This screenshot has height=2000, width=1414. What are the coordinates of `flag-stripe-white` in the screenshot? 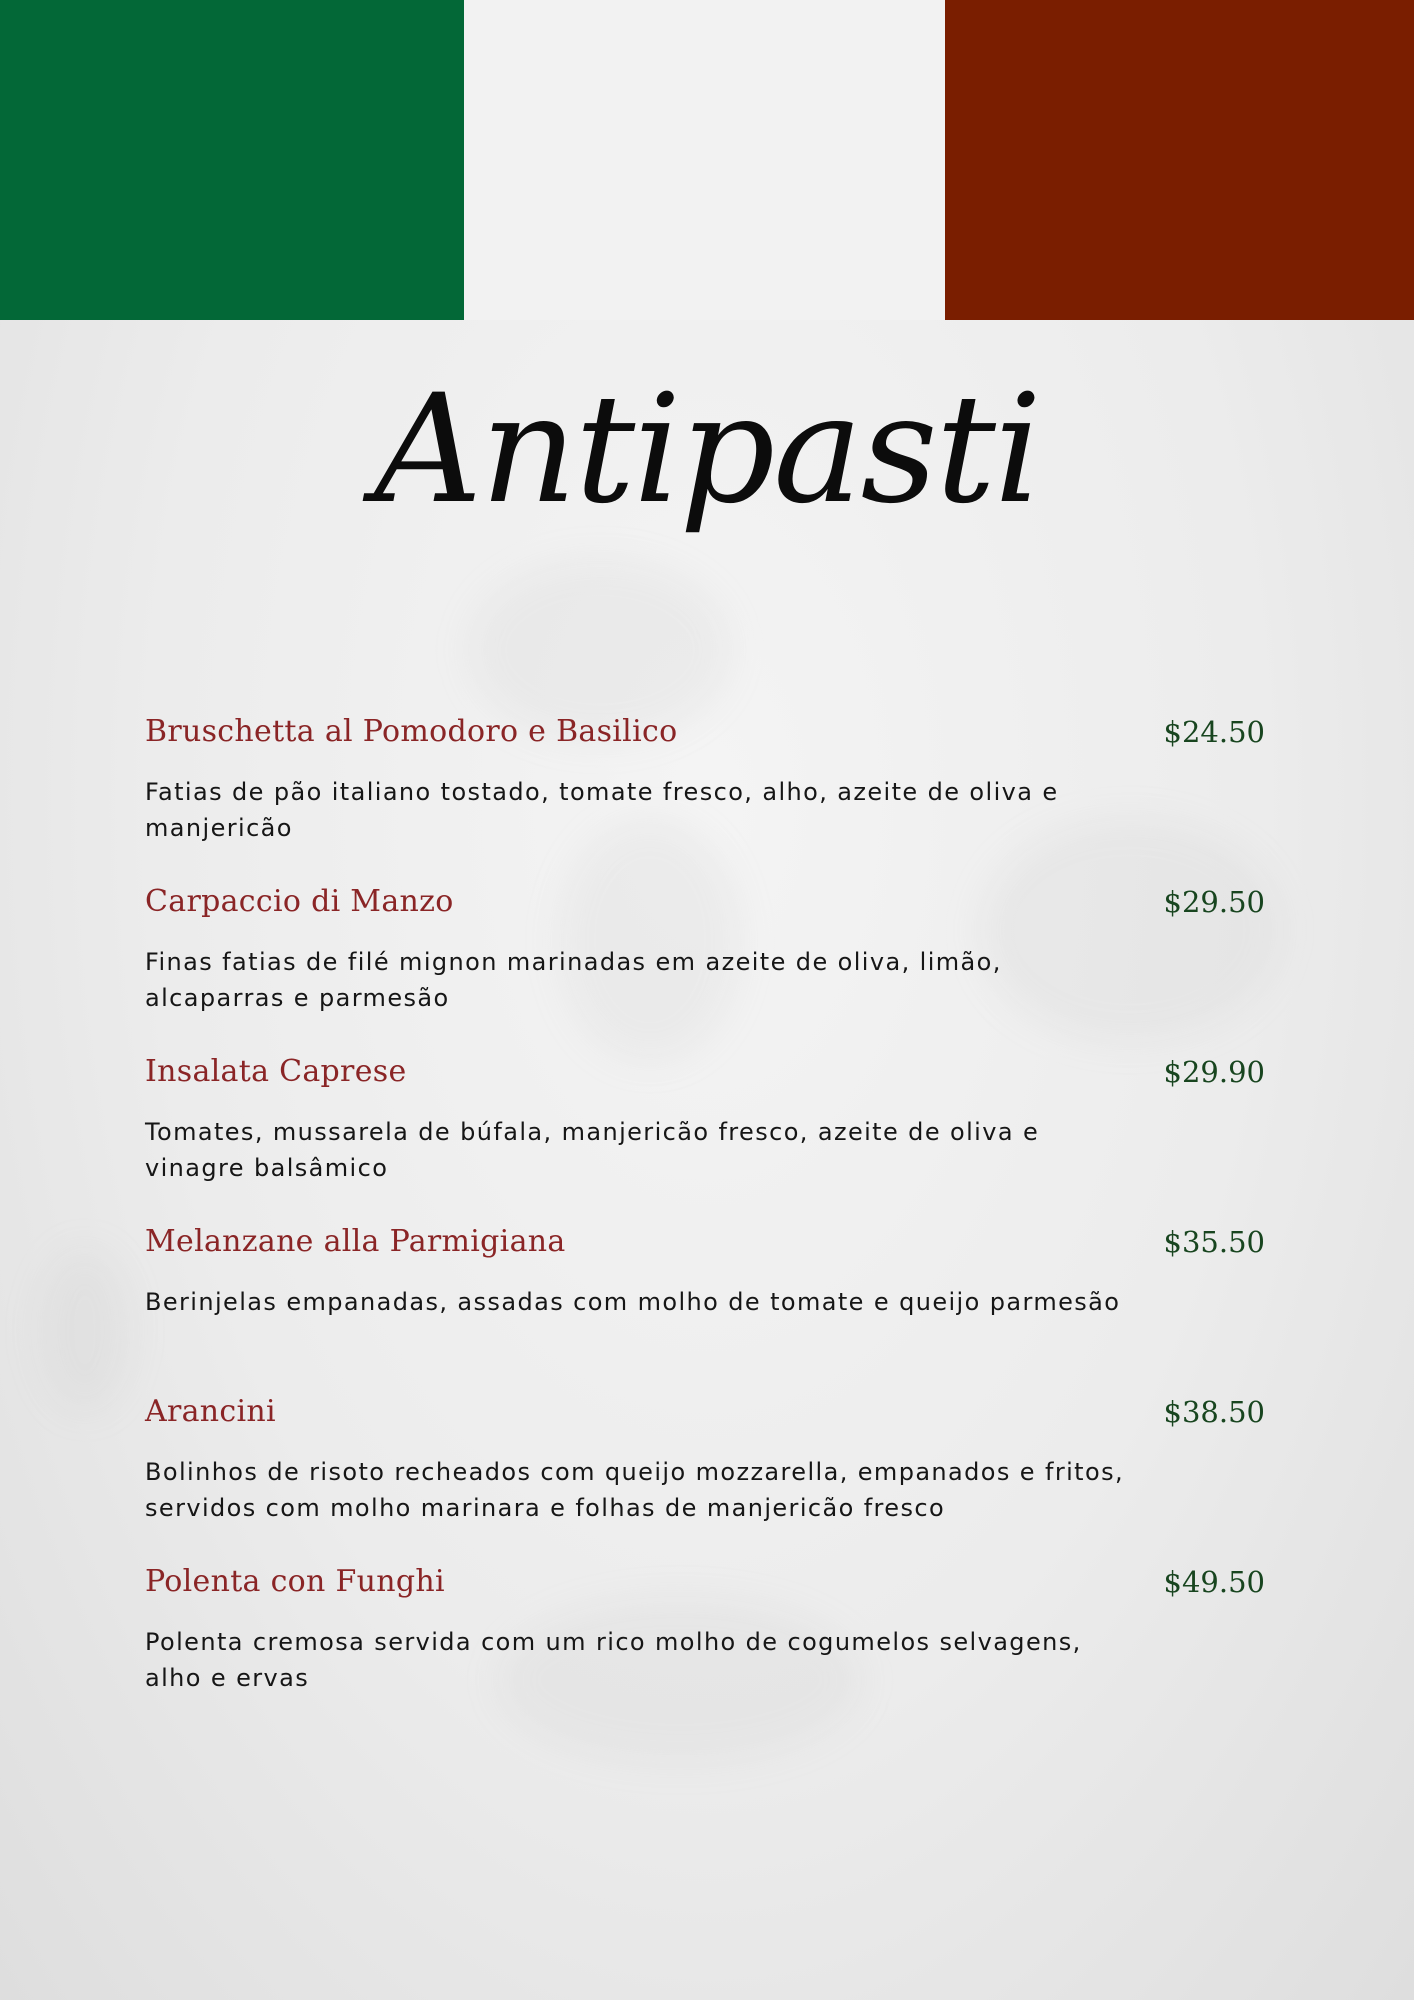 It's located at (704, 160).